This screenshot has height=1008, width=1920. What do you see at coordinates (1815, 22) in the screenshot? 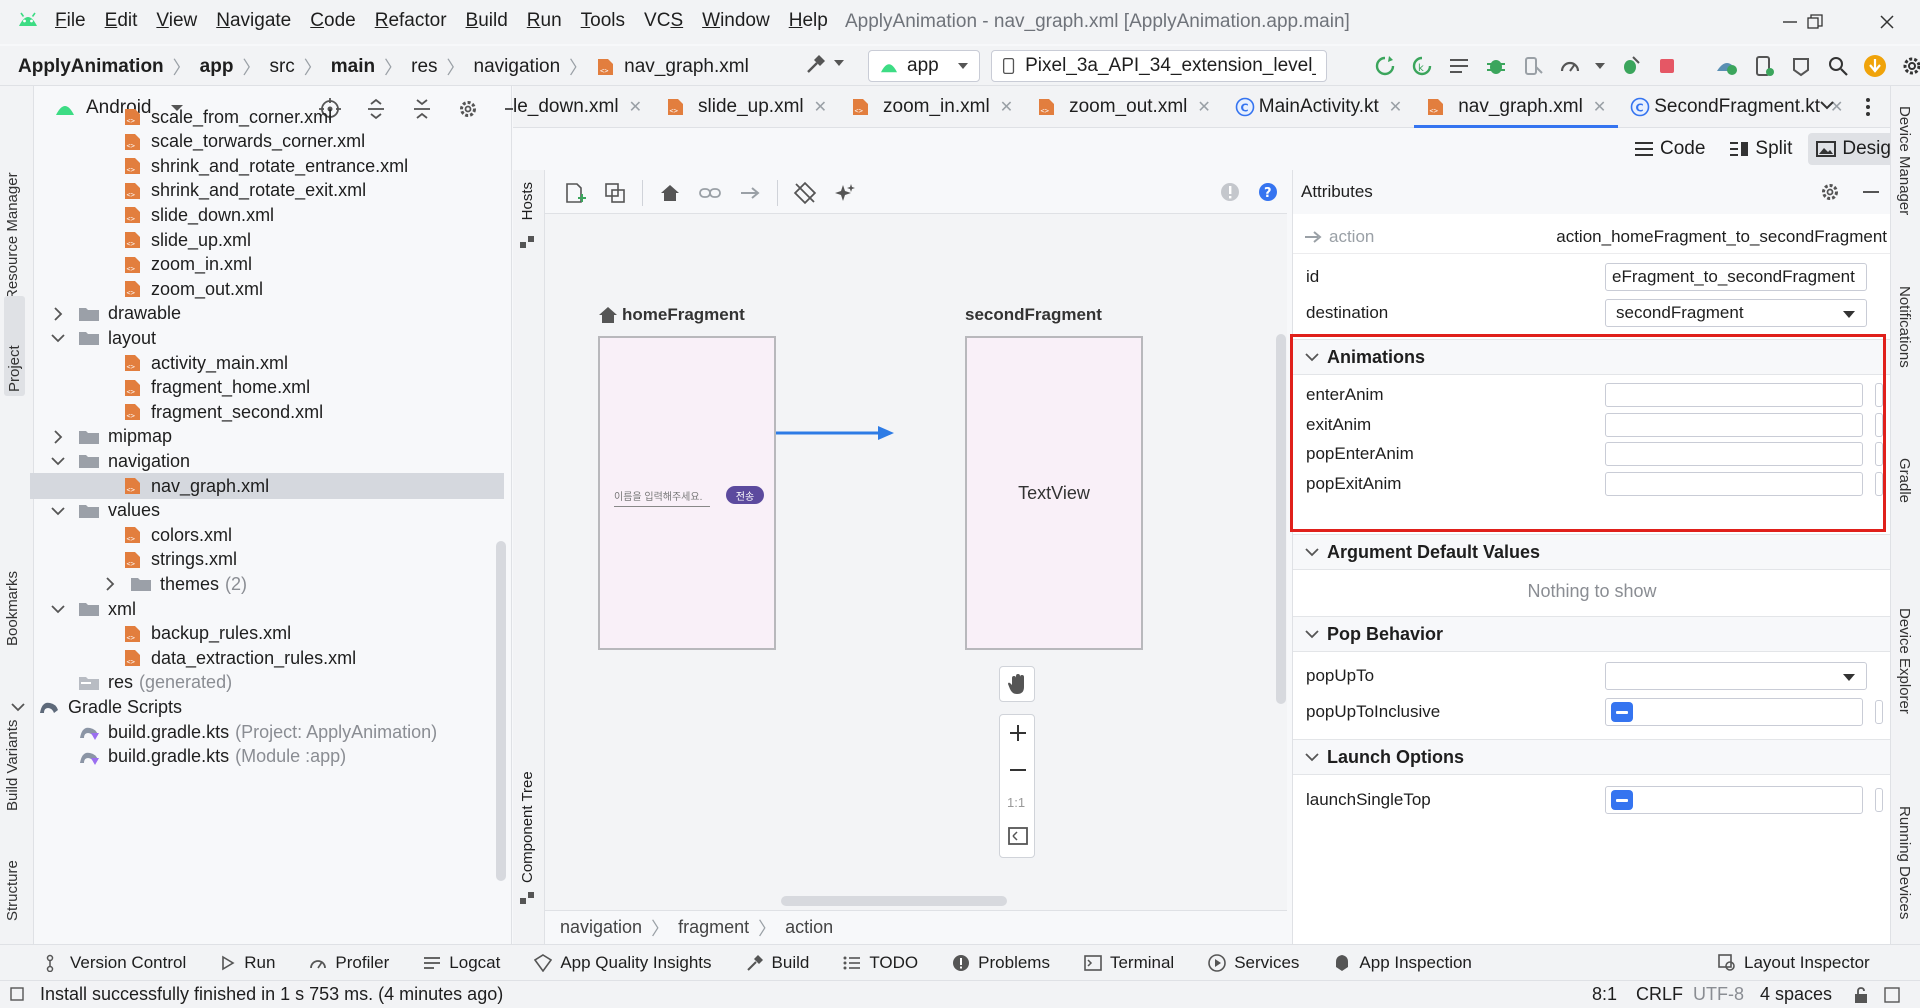
I see `restore-button` at bounding box center [1815, 22].